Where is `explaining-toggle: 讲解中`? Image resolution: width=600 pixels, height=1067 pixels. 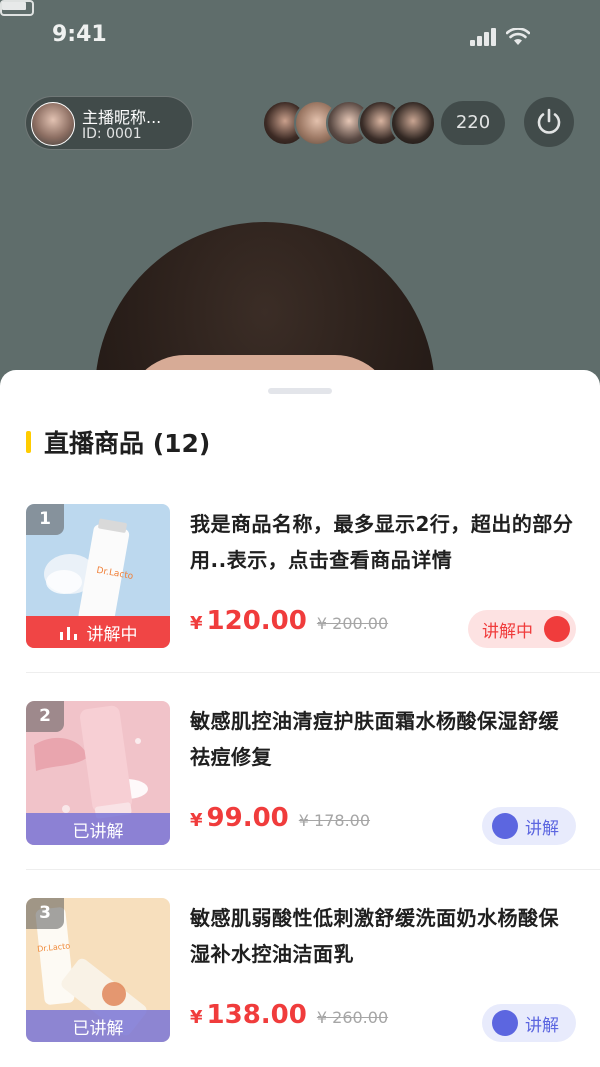
explaining-toggle: 讲解中 is located at coordinates (522, 629).